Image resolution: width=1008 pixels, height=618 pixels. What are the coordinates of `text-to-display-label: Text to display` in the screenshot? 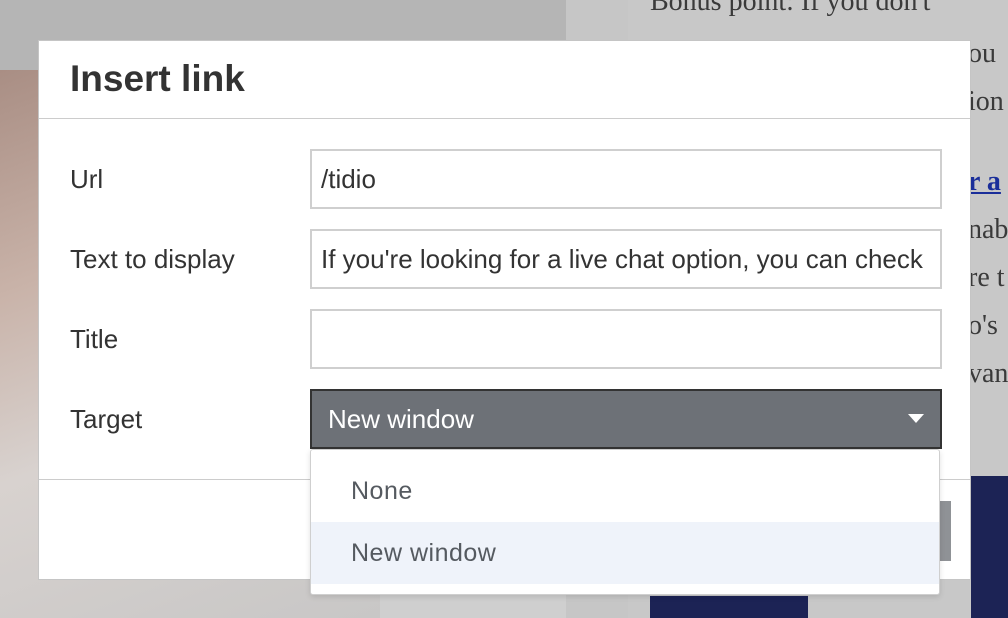 It's located at (152, 259).